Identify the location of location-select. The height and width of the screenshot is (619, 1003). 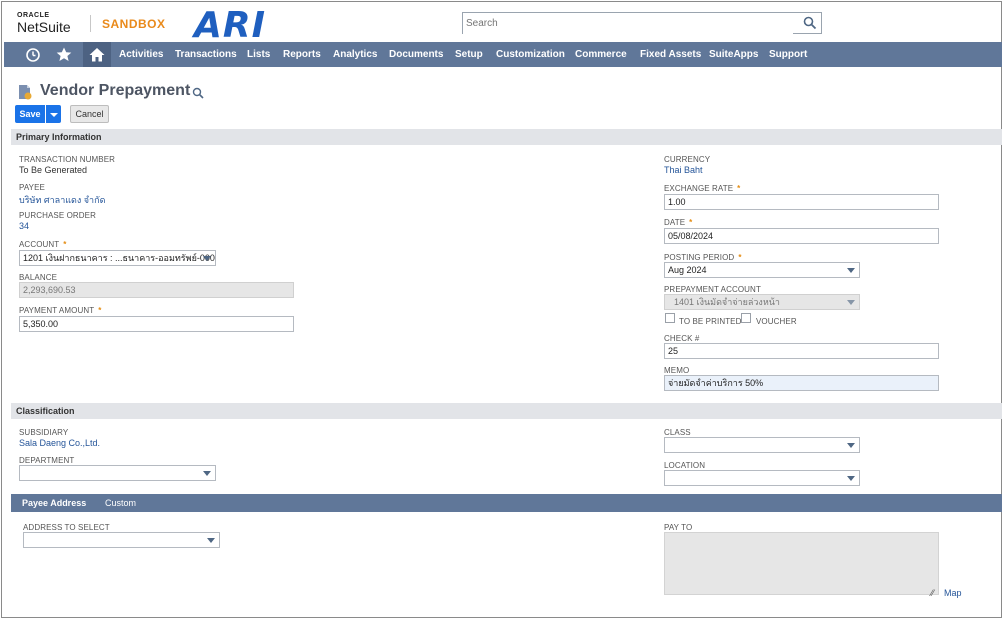
(762, 478).